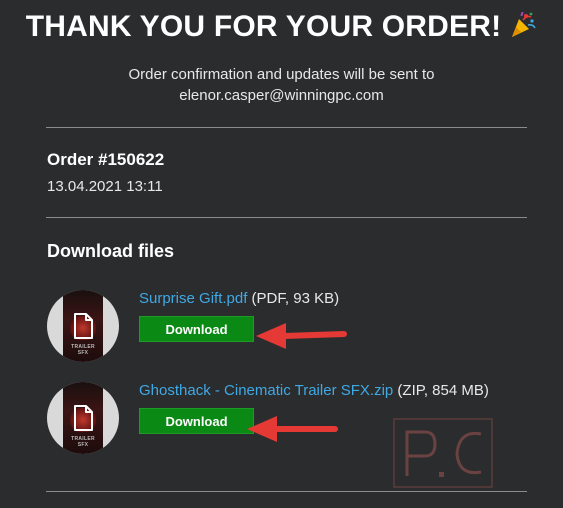 The width and height of the screenshot is (563, 508). What do you see at coordinates (441, 390) in the screenshot?
I see `file-meta: (ZIP, 854 MB)` at bounding box center [441, 390].